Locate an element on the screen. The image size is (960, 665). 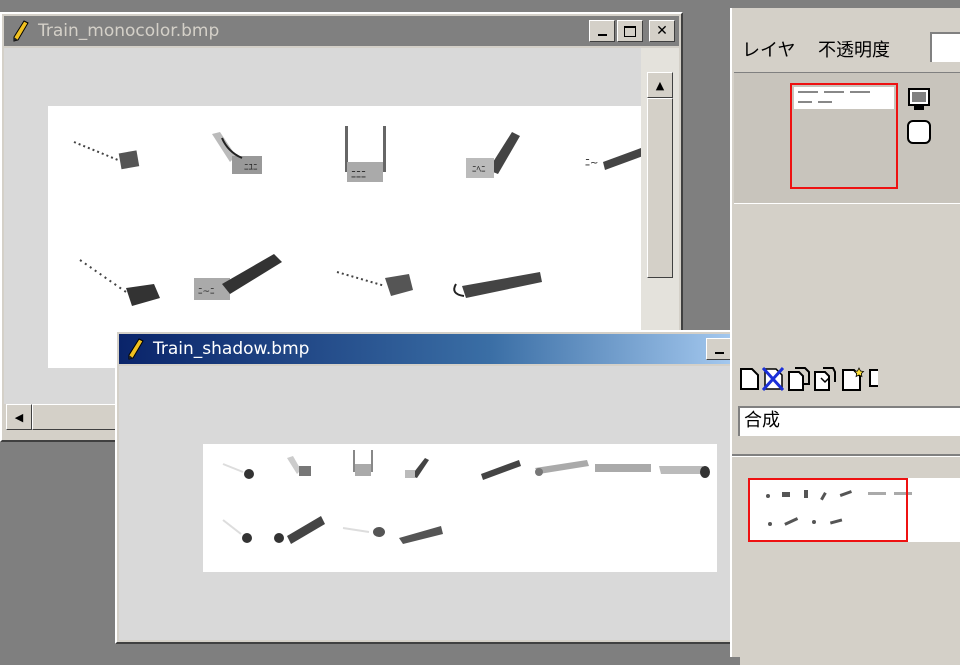
scroll-up-button: ▲ is located at coordinates (660, 85).